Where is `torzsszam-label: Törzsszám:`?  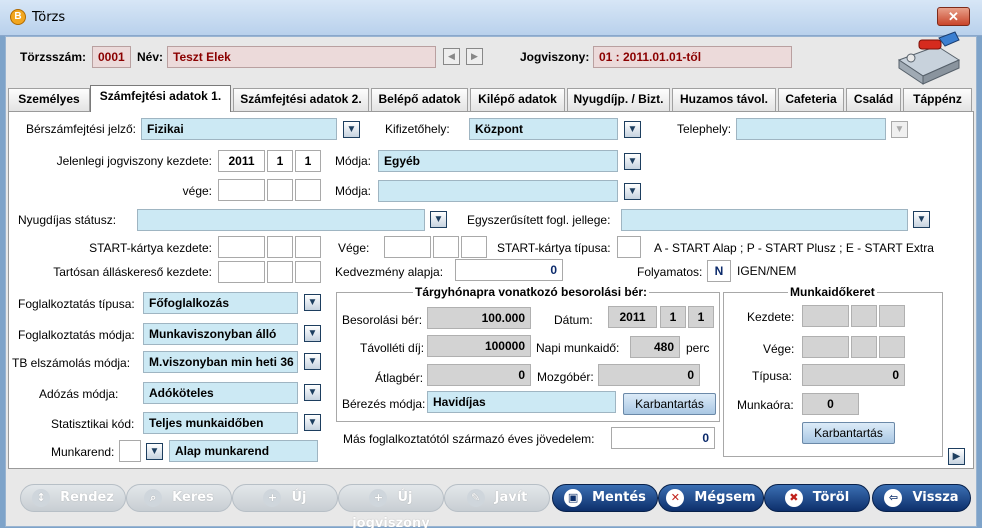
torzsszam-label: Törzsszám: is located at coordinates (53, 57).